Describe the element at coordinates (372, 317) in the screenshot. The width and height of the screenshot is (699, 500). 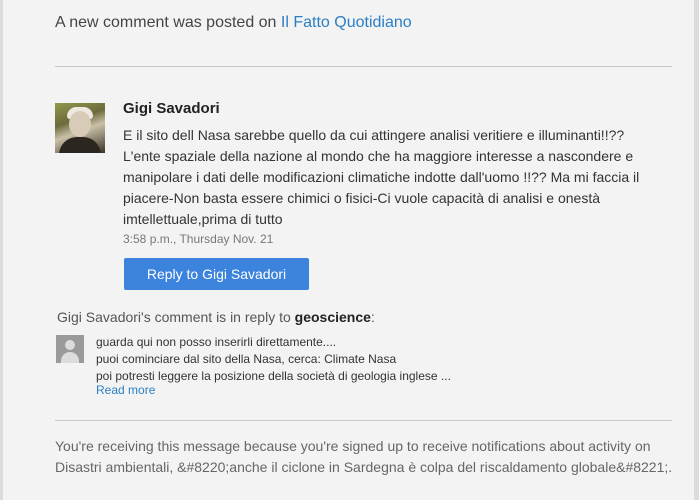
I see `in-reply-suffix: :` at that location.